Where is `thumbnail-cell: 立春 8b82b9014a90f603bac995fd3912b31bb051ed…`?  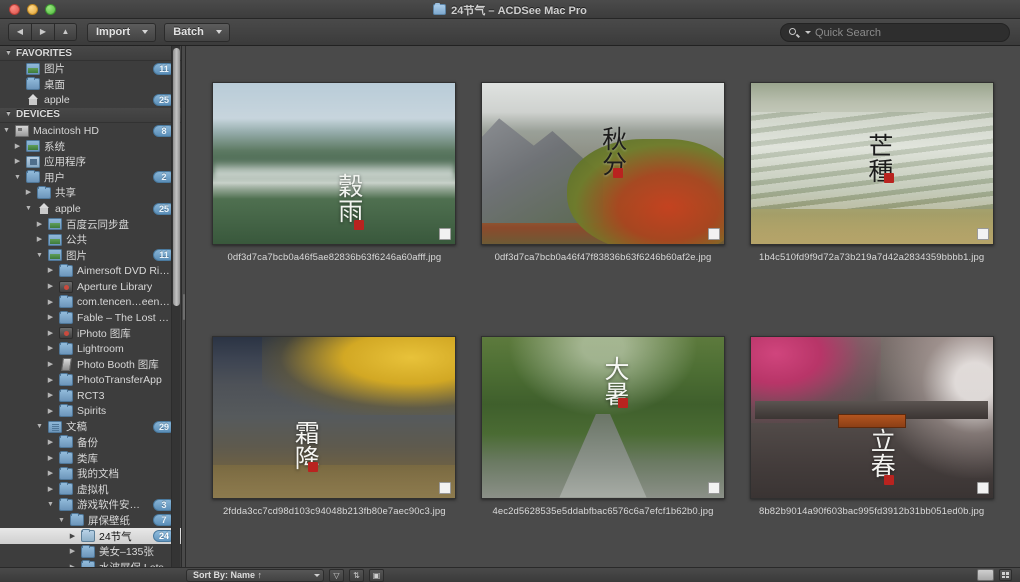 thumbnail-cell: 立春 8b82b9014a90f603bac995fd3912b31bb051ed… is located at coordinates (871, 441).